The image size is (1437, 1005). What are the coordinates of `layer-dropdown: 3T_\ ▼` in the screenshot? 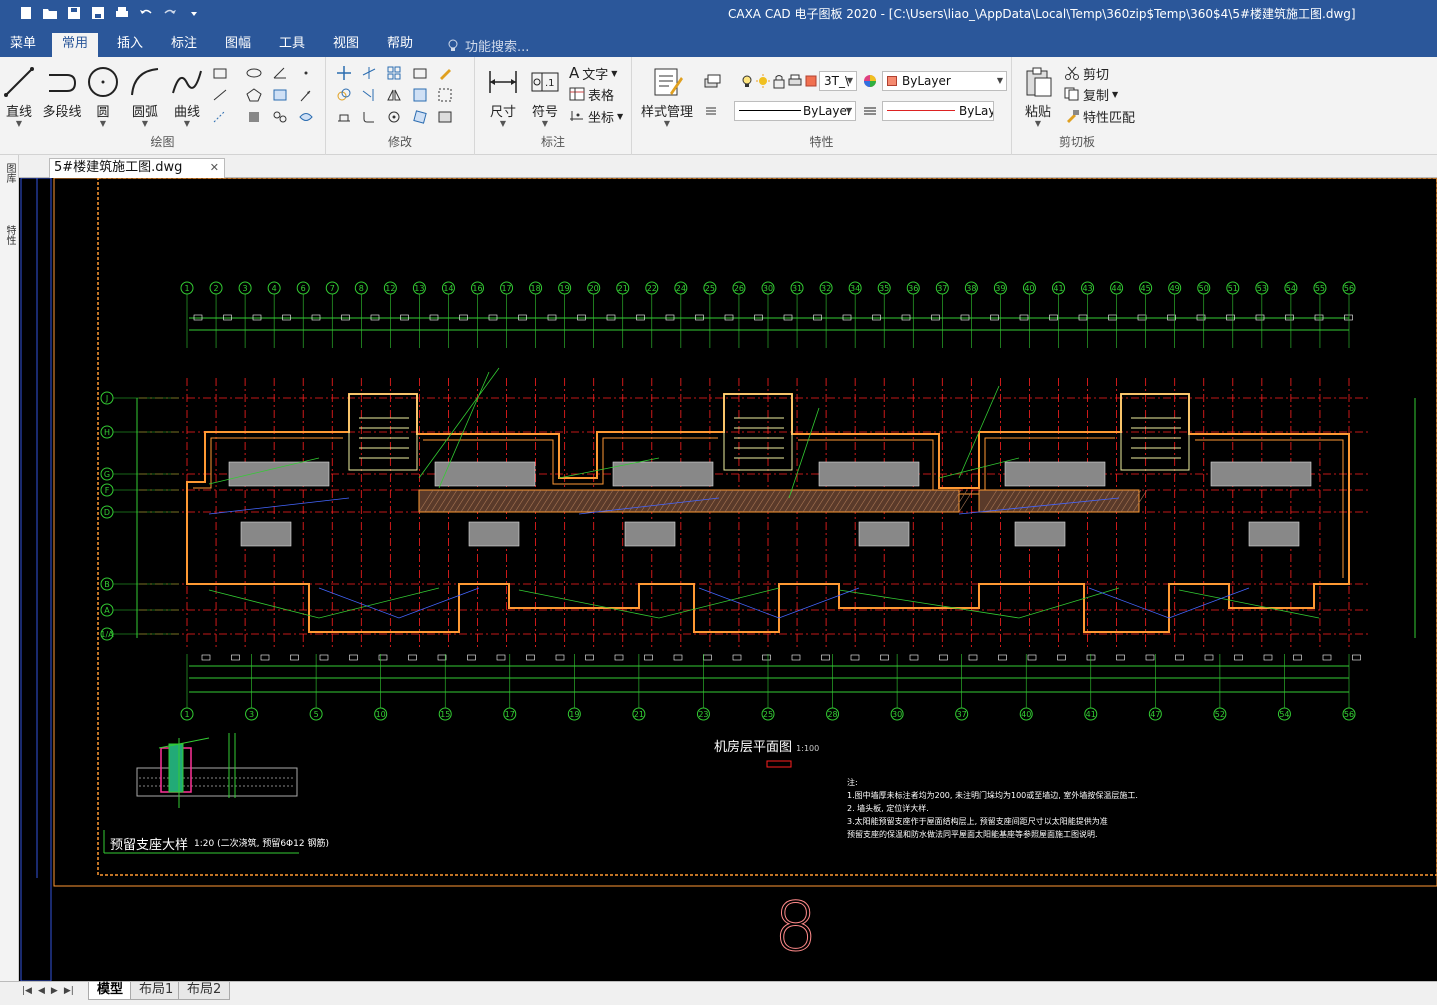 It's located at (838, 81).